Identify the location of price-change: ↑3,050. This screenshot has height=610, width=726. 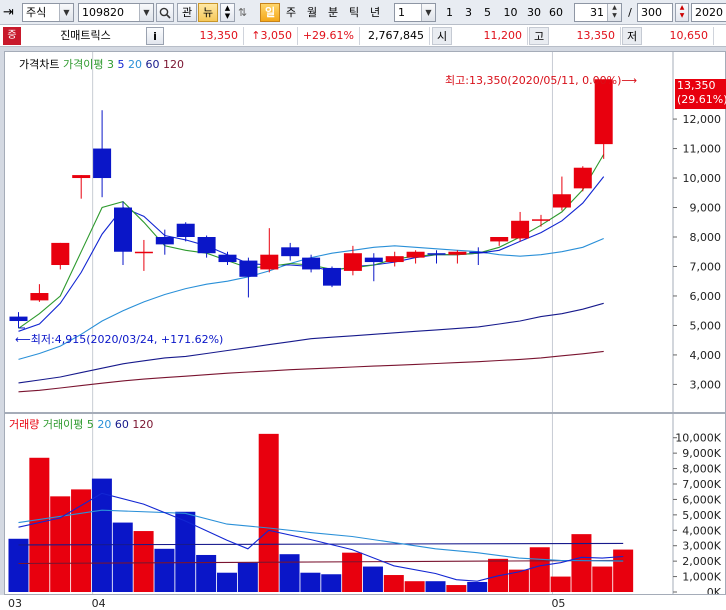
(271, 36).